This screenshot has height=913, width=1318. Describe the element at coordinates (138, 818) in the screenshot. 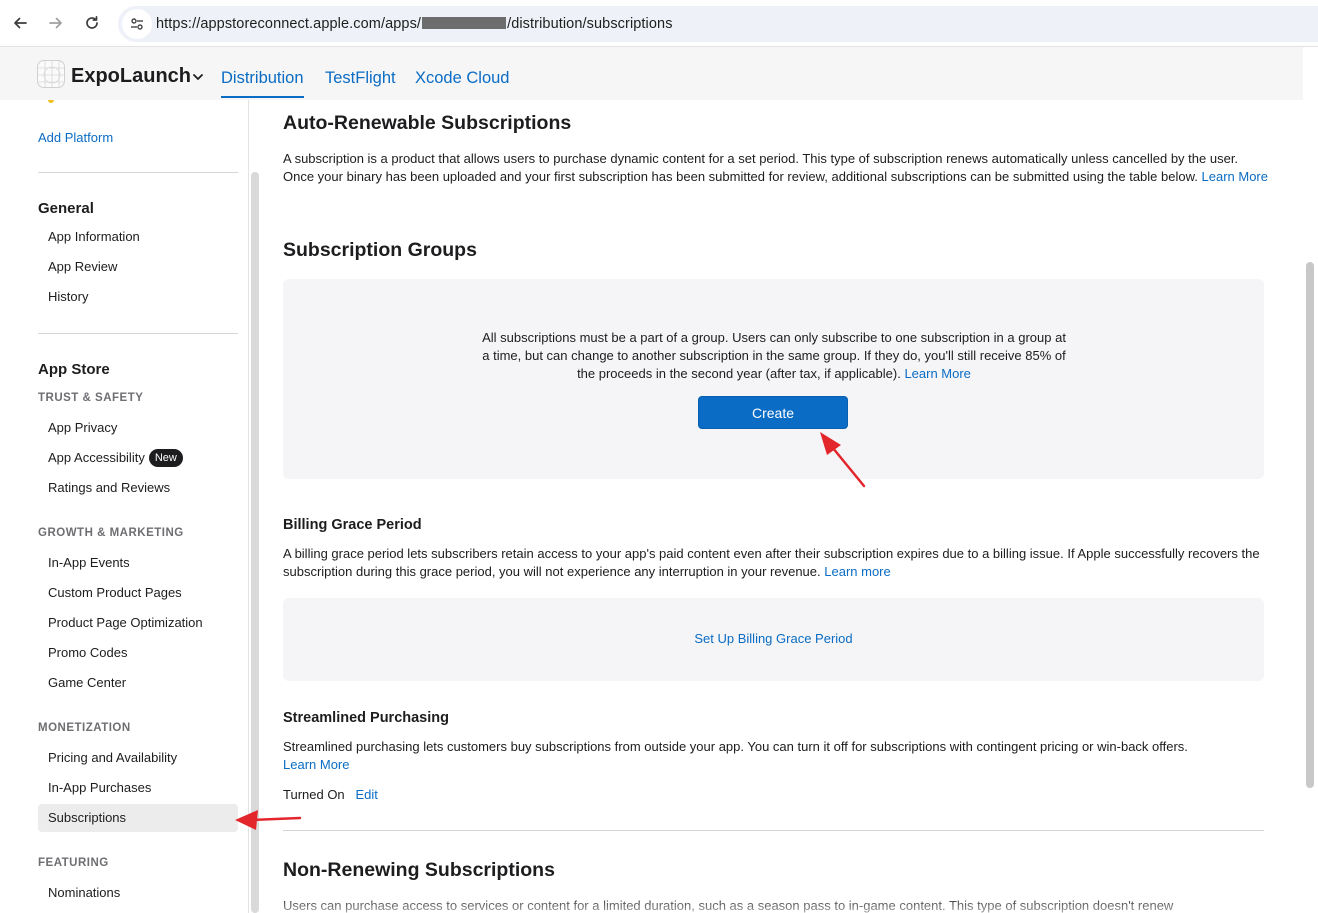

I see `sidebar-item-subscriptions: Subscriptions` at that location.